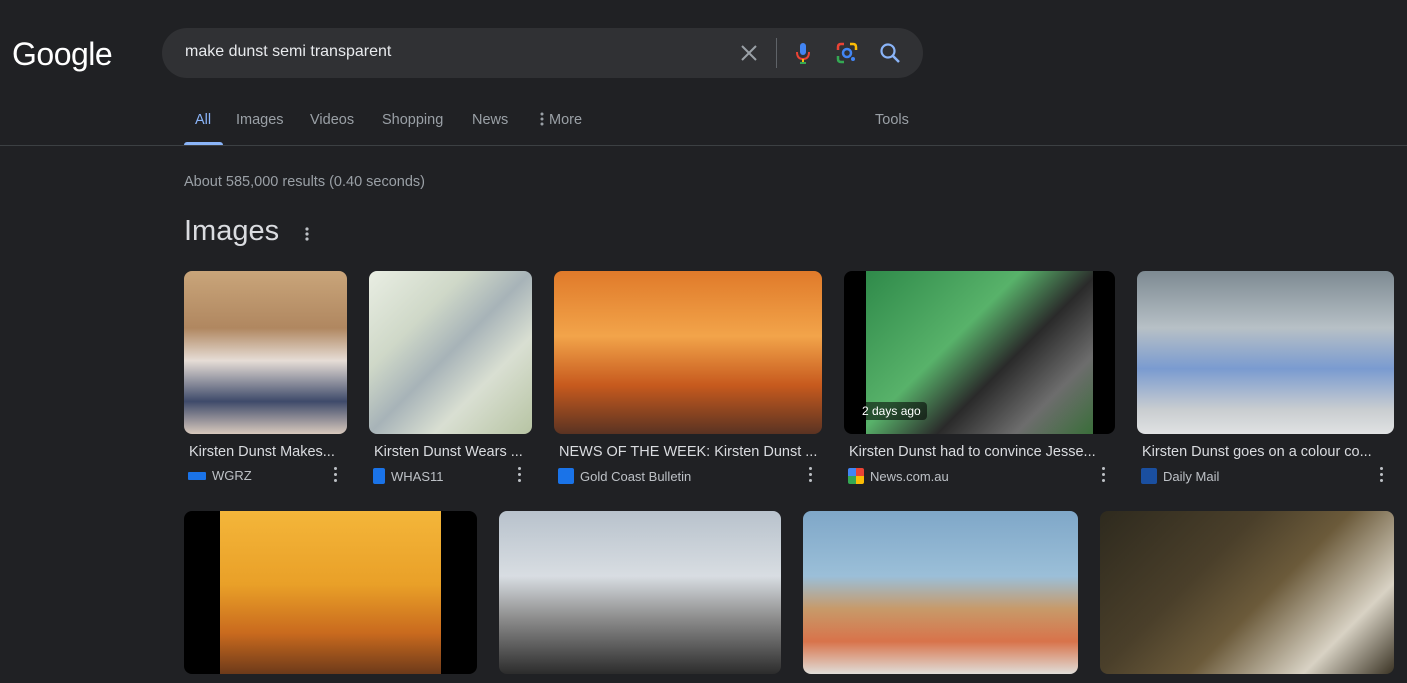 This screenshot has width=1407, height=683. Describe the element at coordinates (566, 120) in the screenshot. I see `tab-more-label: More` at that location.